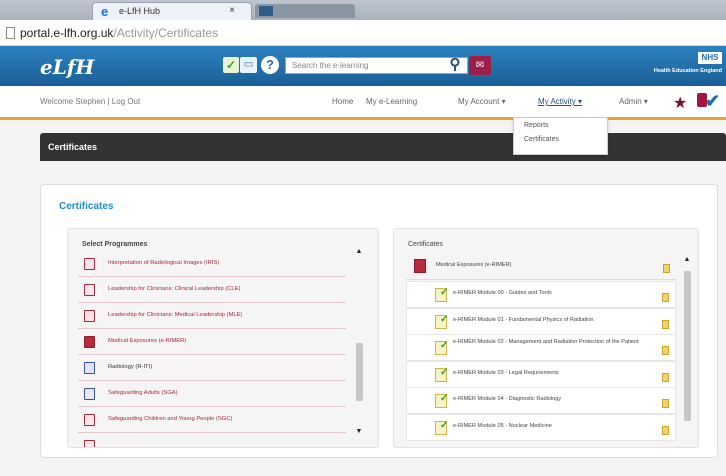  Describe the element at coordinates (143, 393) in the screenshot. I see `programme-label: Safeguarding Adults (SGA)` at that location.